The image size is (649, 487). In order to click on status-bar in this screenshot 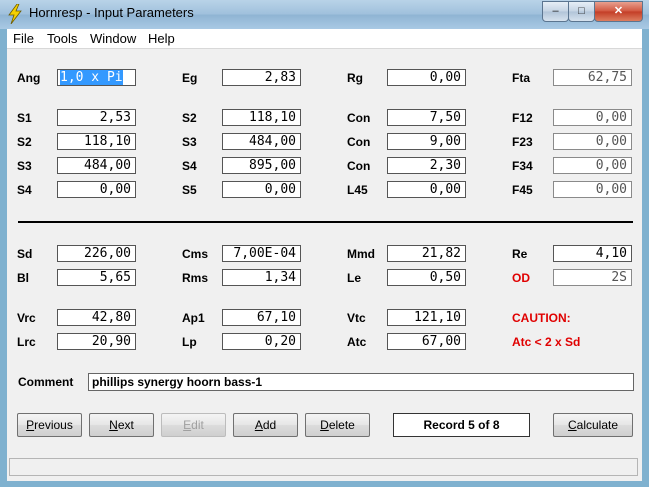, I will do `click(323, 467)`.